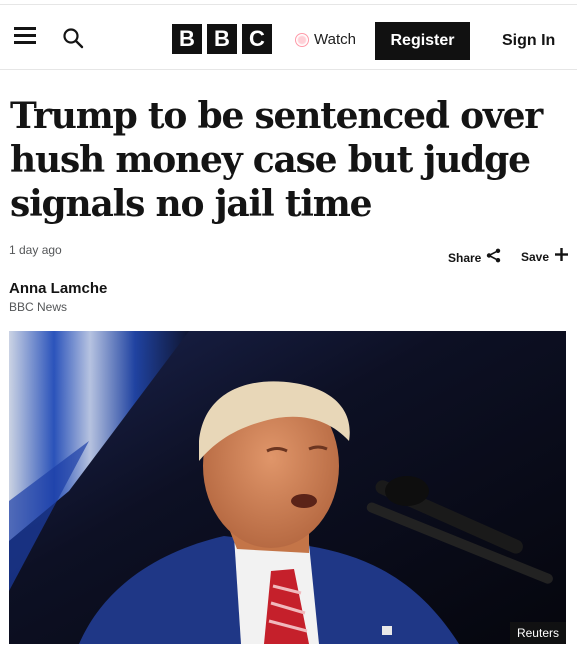 The width and height of the screenshot is (577, 656). What do you see at coordinates (535, 257) in the screenshot?
I see `save-label: Save` at bounding box center [535, 257].